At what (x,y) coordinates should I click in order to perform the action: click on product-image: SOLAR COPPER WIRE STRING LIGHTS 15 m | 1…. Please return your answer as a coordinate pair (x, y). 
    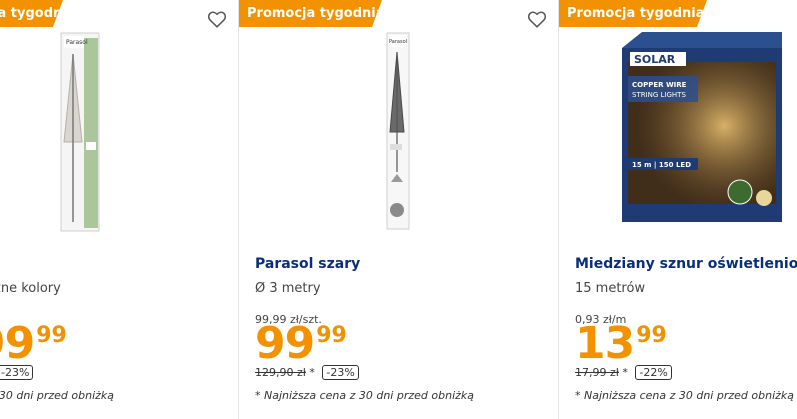
    Looking at the image, I should click on (702, 127).